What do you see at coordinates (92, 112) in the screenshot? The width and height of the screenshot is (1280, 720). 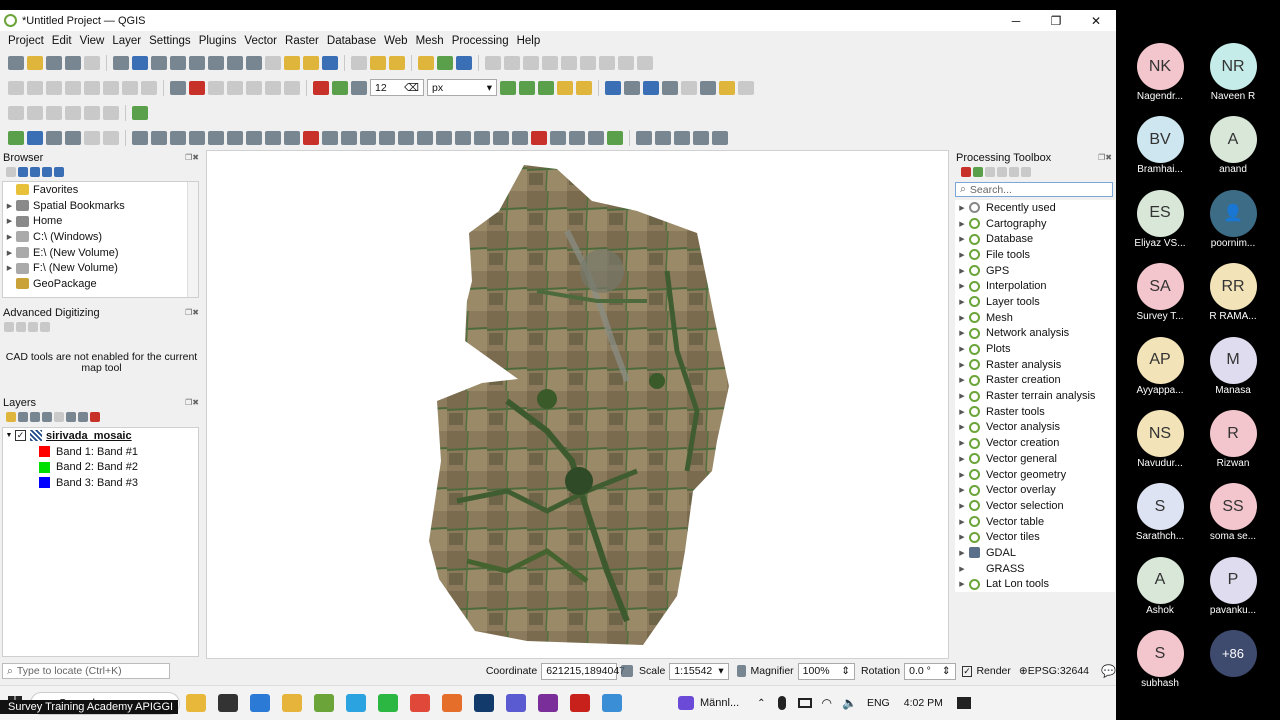 I see `add-delimited-icon` at bounding box center [92, 112].